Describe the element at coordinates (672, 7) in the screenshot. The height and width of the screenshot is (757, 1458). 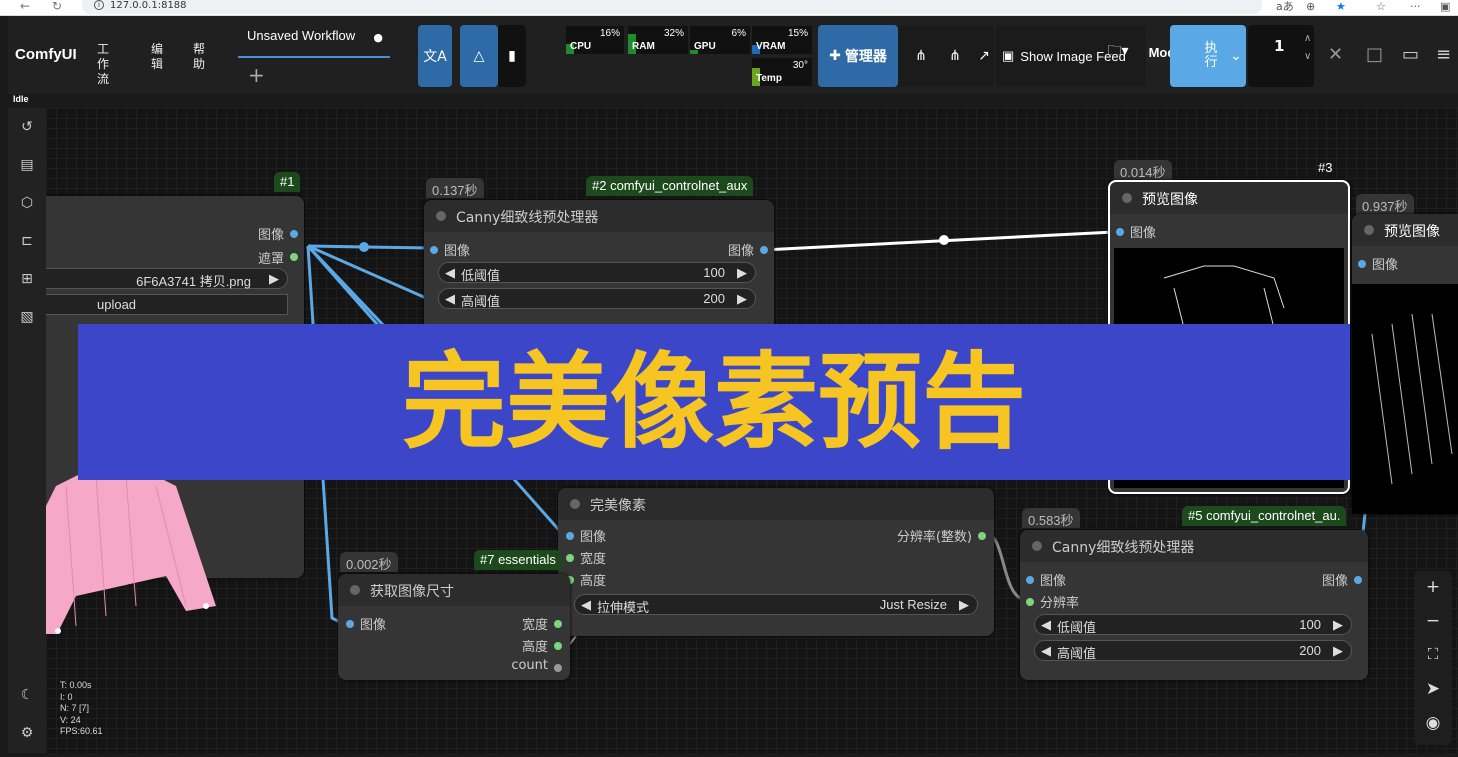
I see `address-bar: i 127.0.0.1:8188` at that location.